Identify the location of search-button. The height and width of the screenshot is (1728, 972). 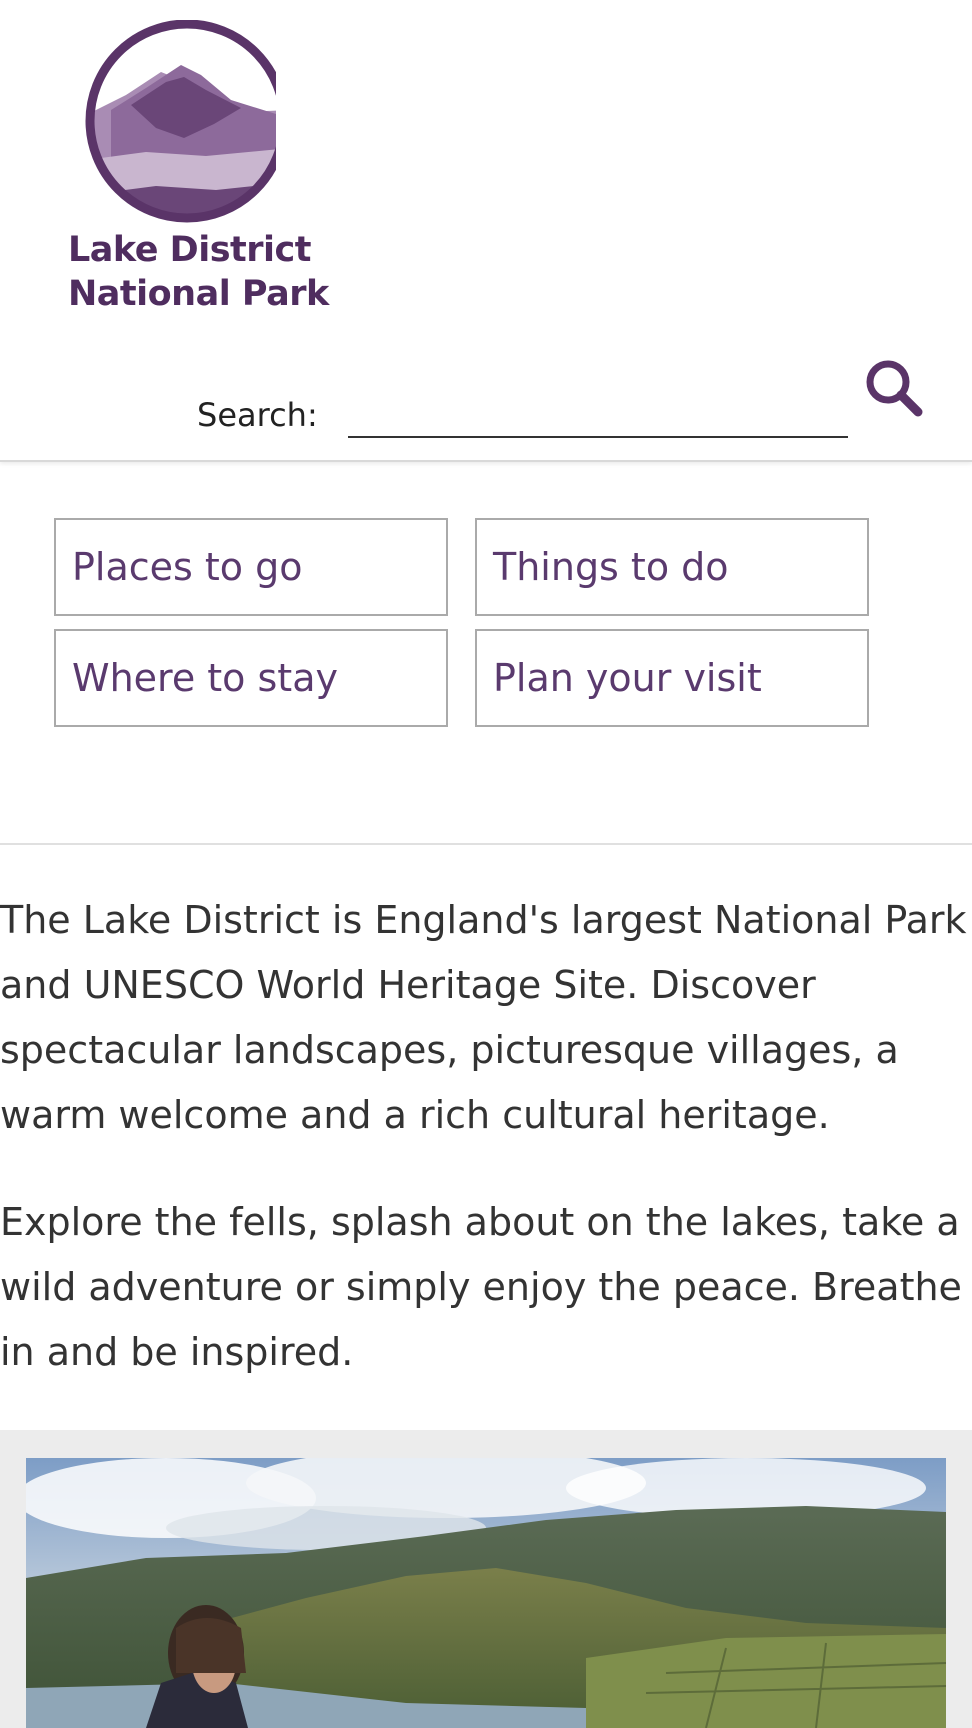
(893, 389).